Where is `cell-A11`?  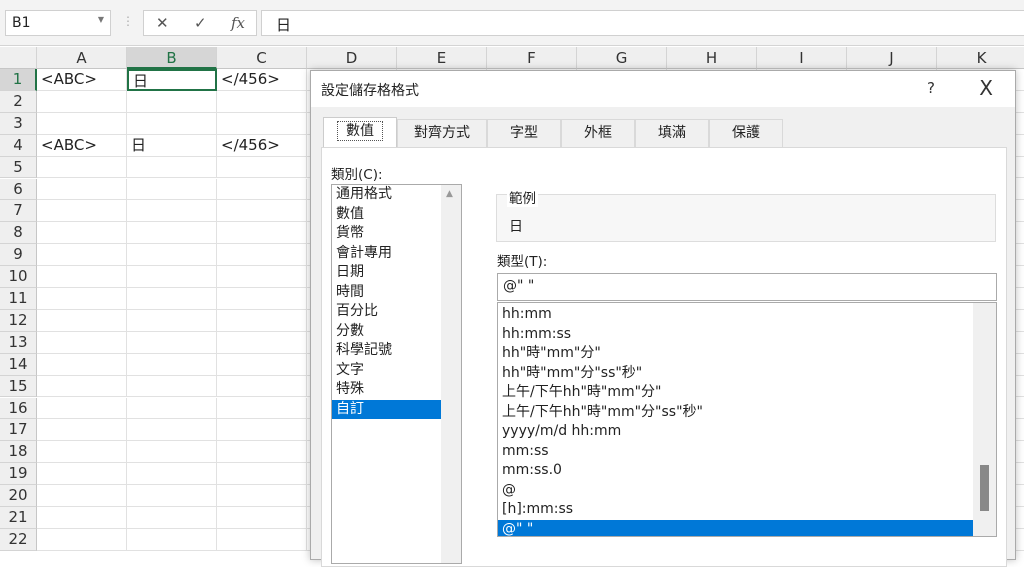
cell-A11 is located at coordinates (82, 299).